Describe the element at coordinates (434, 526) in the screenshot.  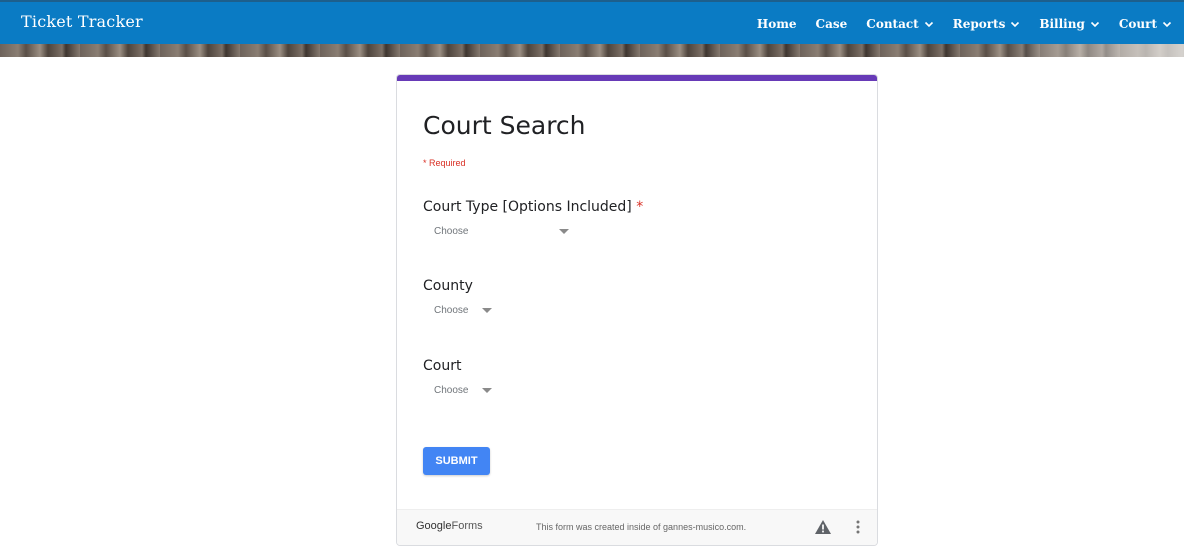
I see `logo-google-text: Google` at that location.